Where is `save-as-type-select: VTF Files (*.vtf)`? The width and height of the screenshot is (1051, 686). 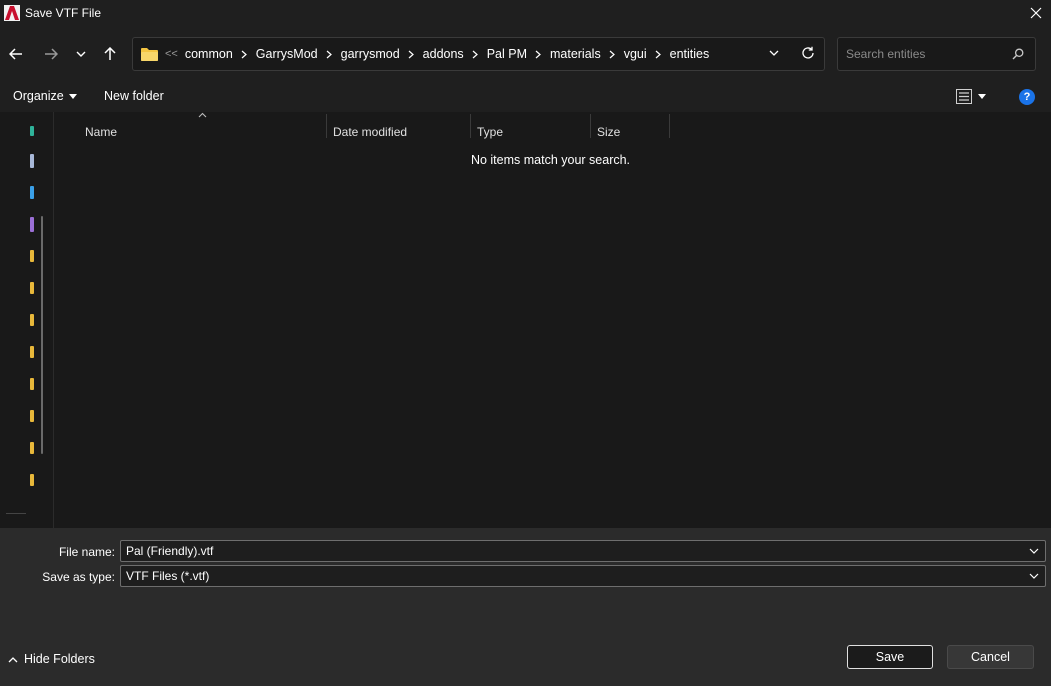 save-as-type-select: VTF Files (*.vtf) is located at coordinates (583, 576).